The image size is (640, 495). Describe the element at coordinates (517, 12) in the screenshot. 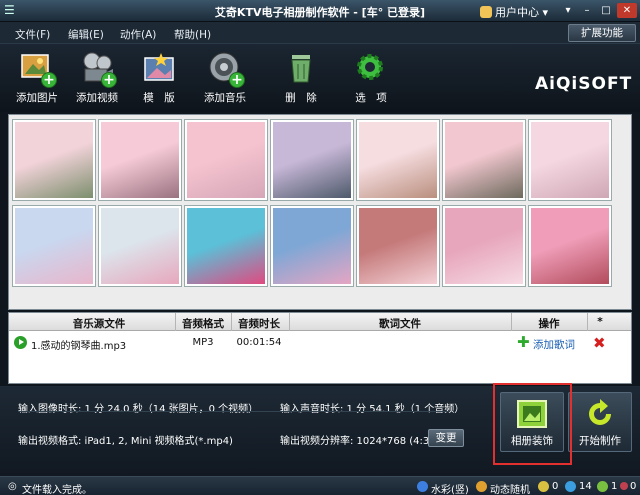

I see `user-center-label: 用户中心` at that location.